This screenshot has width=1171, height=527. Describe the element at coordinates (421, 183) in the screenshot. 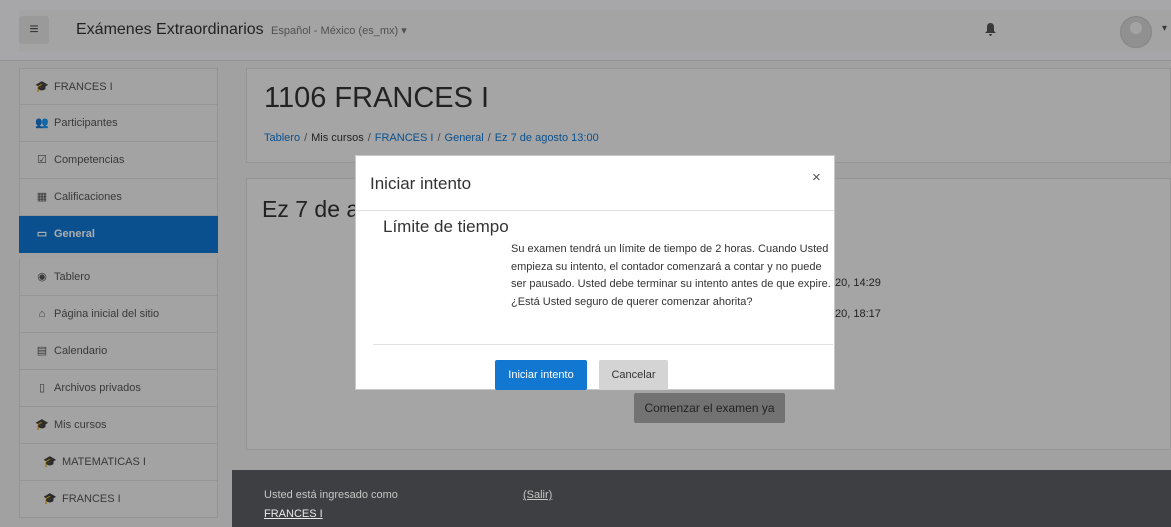

I see `modal-title: Iniciar intento` at that location.